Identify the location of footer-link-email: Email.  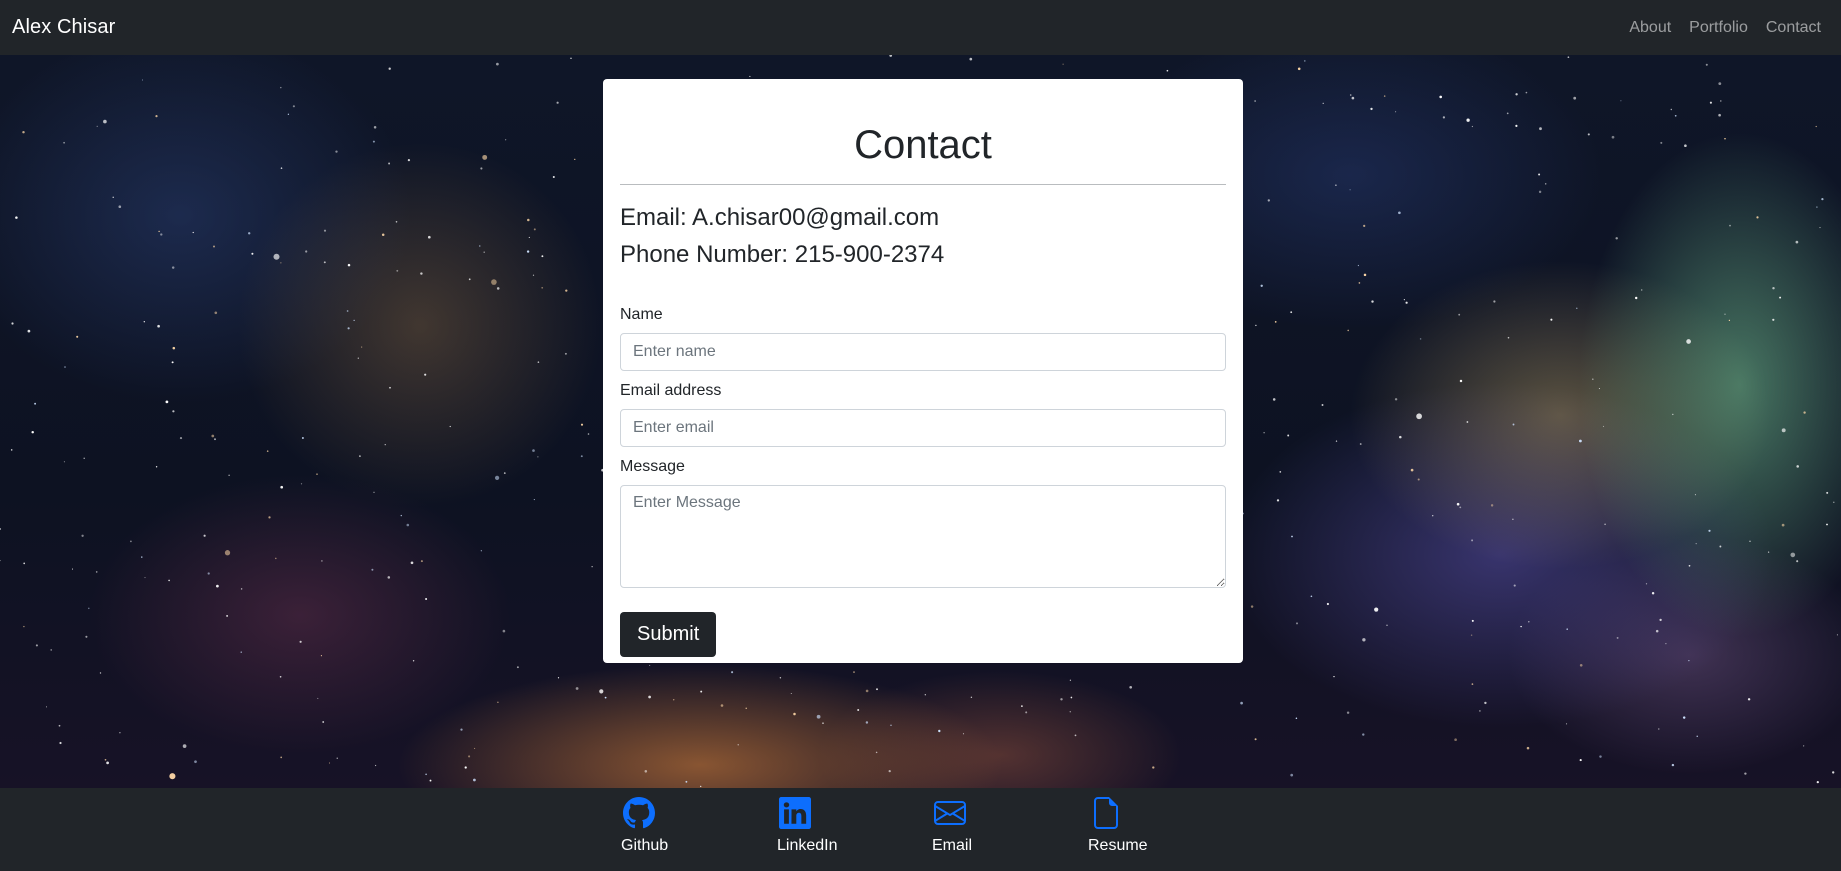
(952, 826).